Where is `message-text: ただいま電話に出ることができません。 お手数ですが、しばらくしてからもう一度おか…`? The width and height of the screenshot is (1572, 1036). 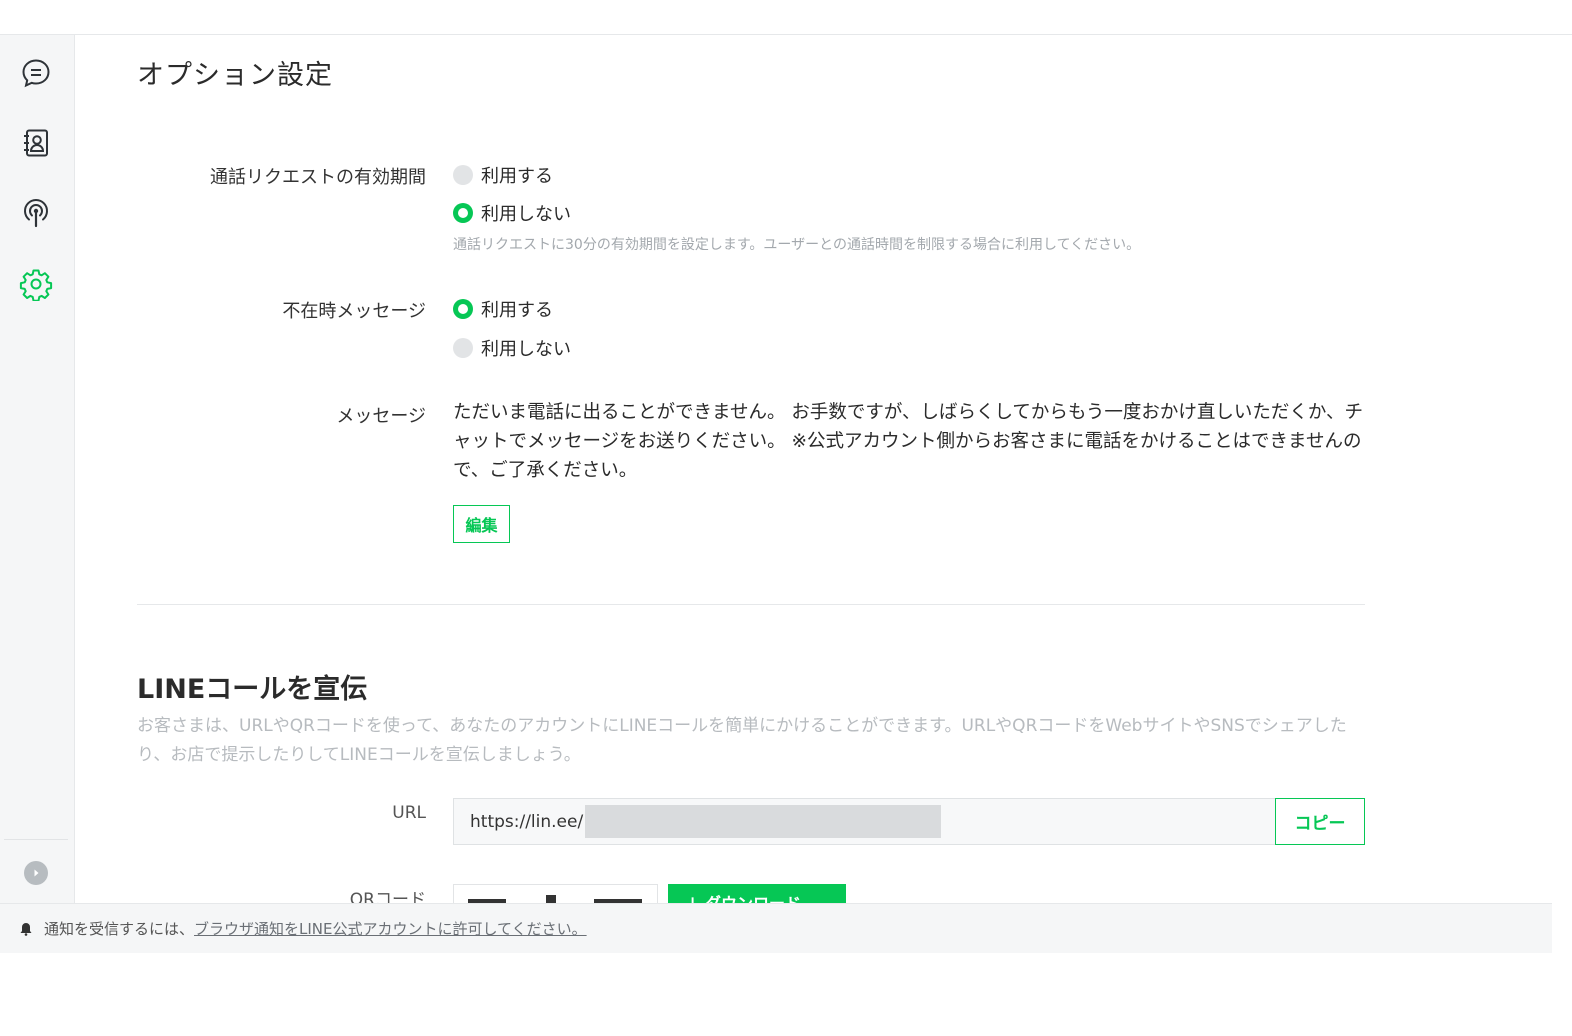
message-text: ただいま電話に出ることができません。 お手数ですが、しばらくしてからもう一度おか… is located at coordinates (908, 441).